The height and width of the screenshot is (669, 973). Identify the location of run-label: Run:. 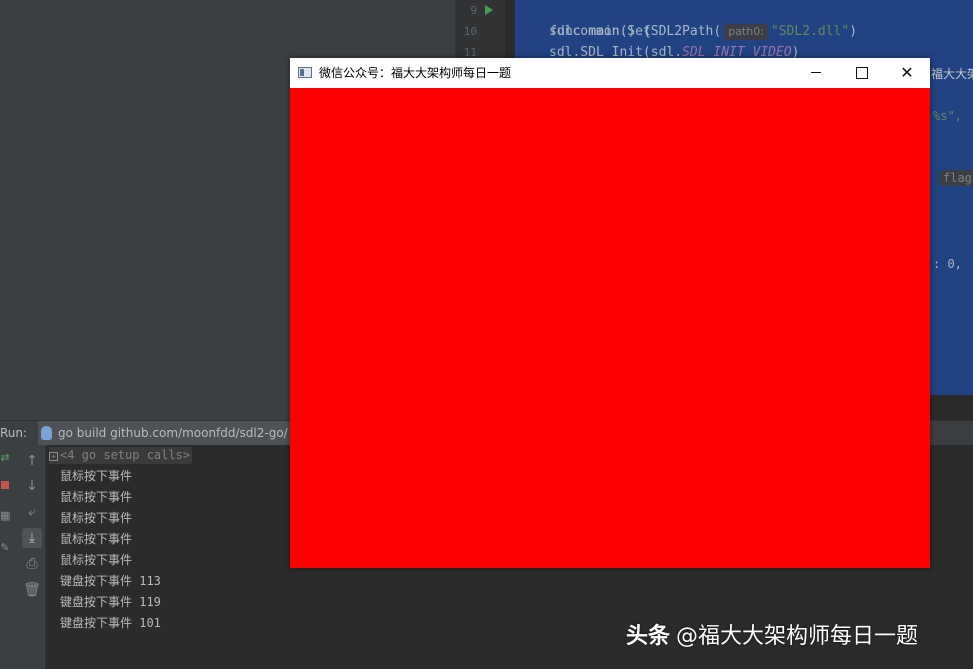
(14, 433).